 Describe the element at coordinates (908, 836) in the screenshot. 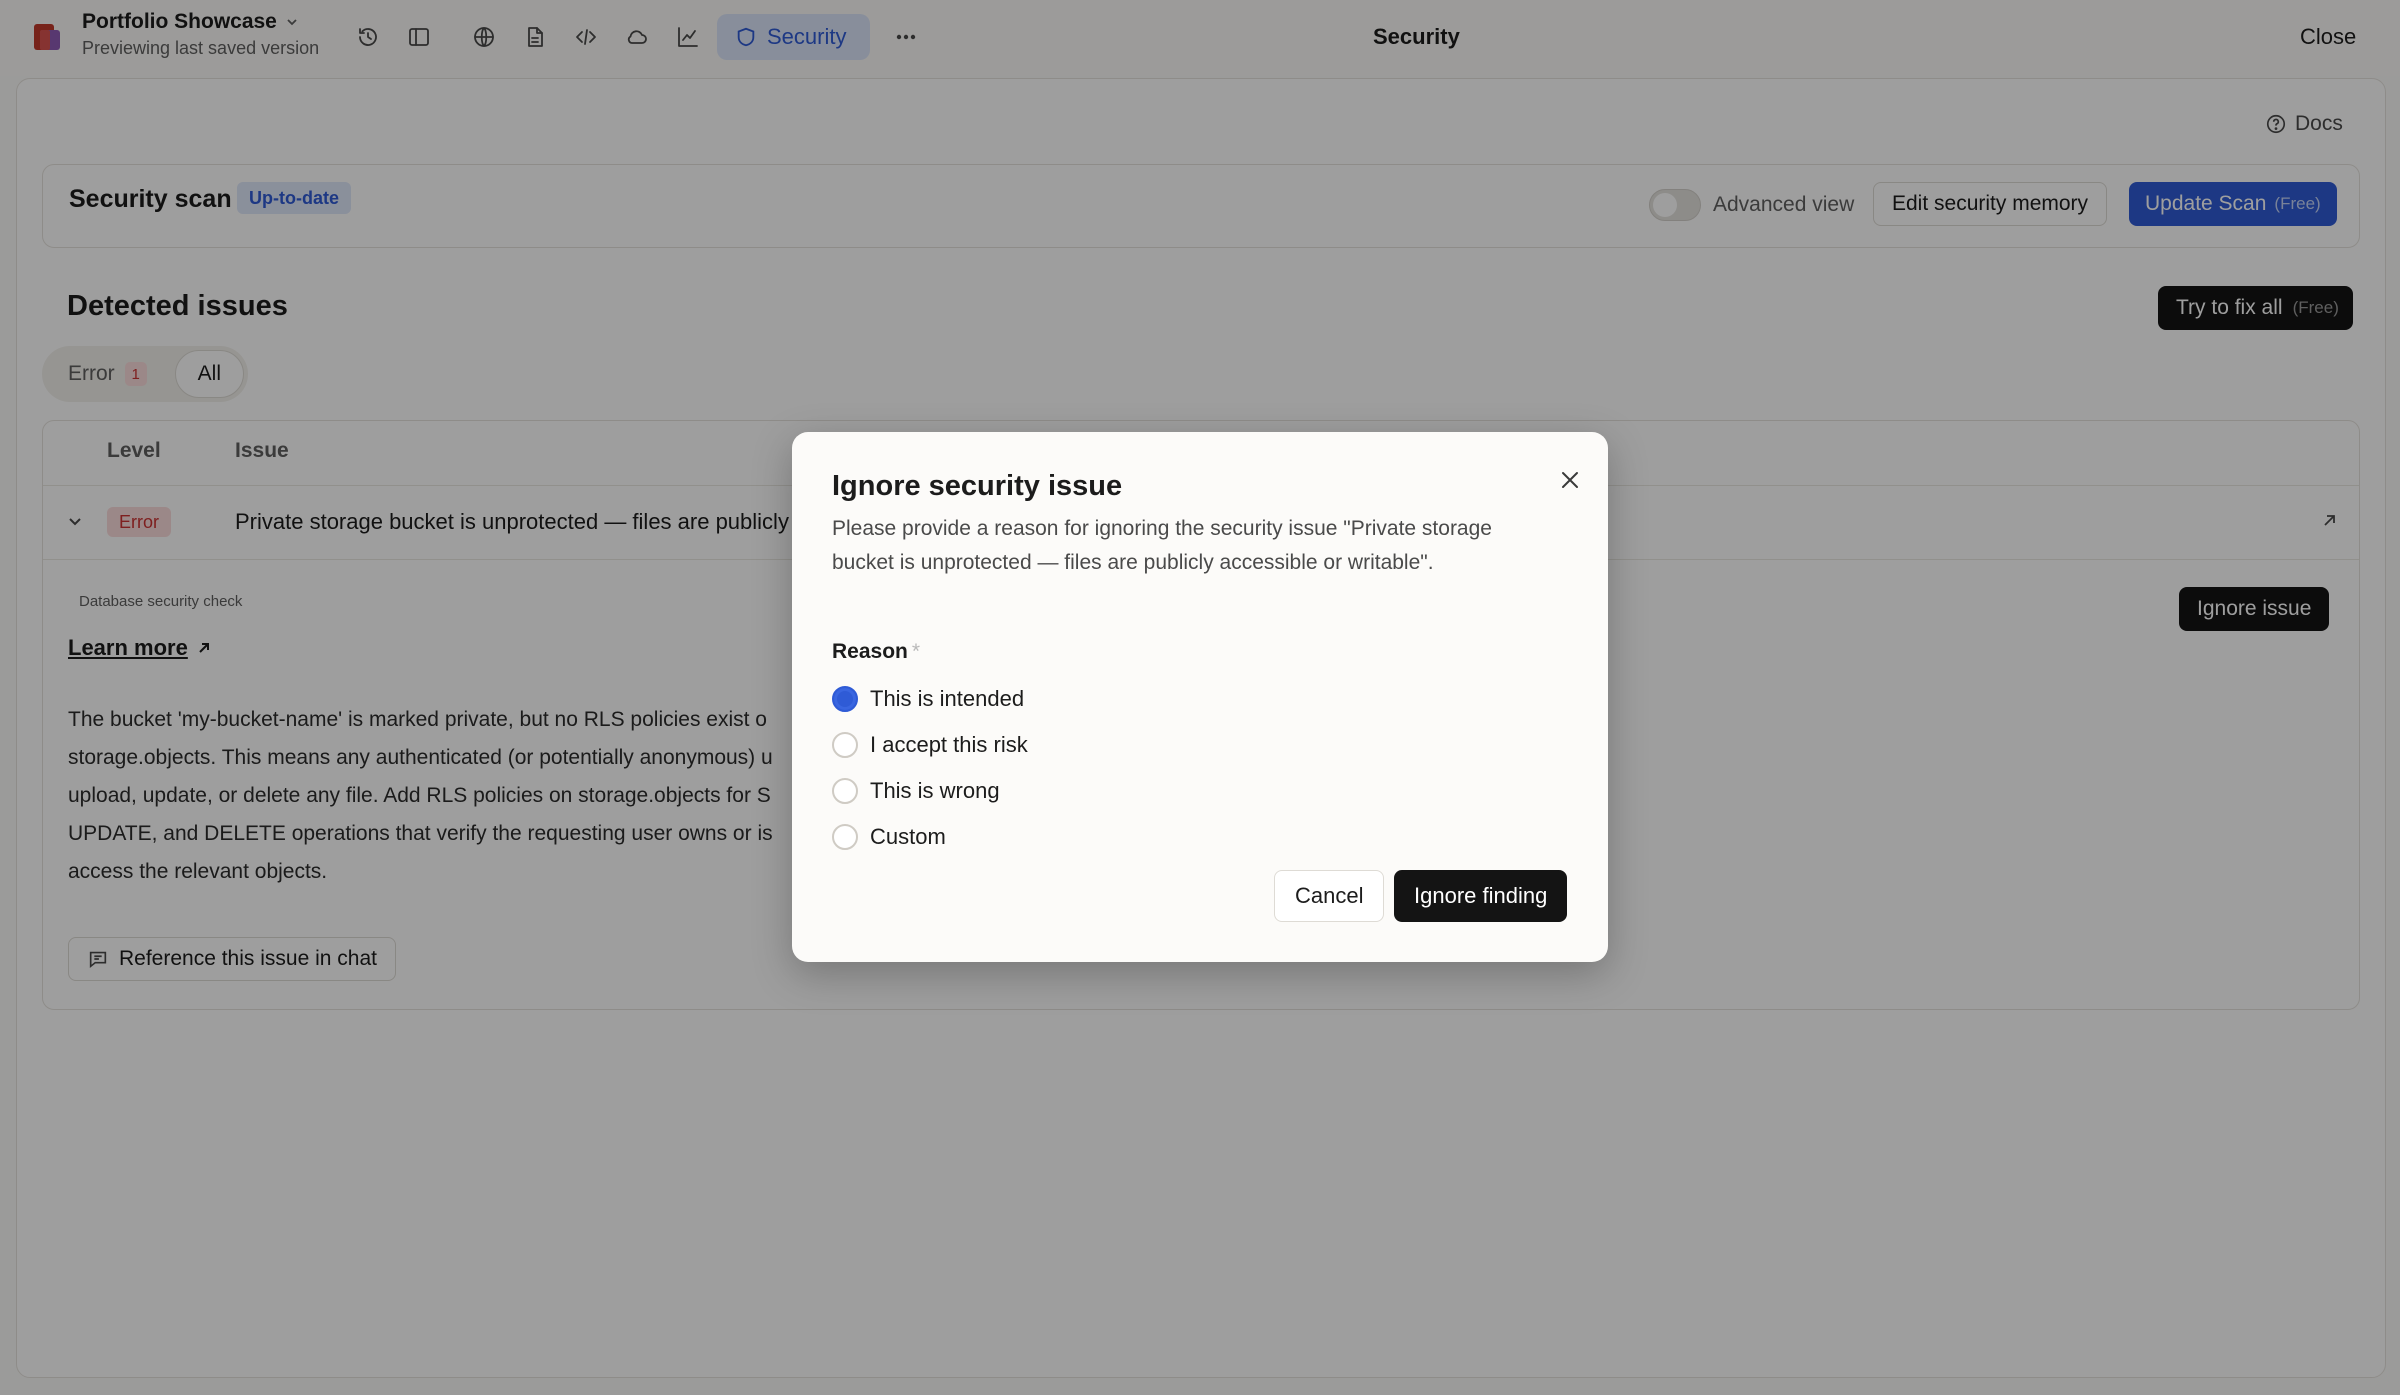

I see `reason-option-label: Custom` at that location.